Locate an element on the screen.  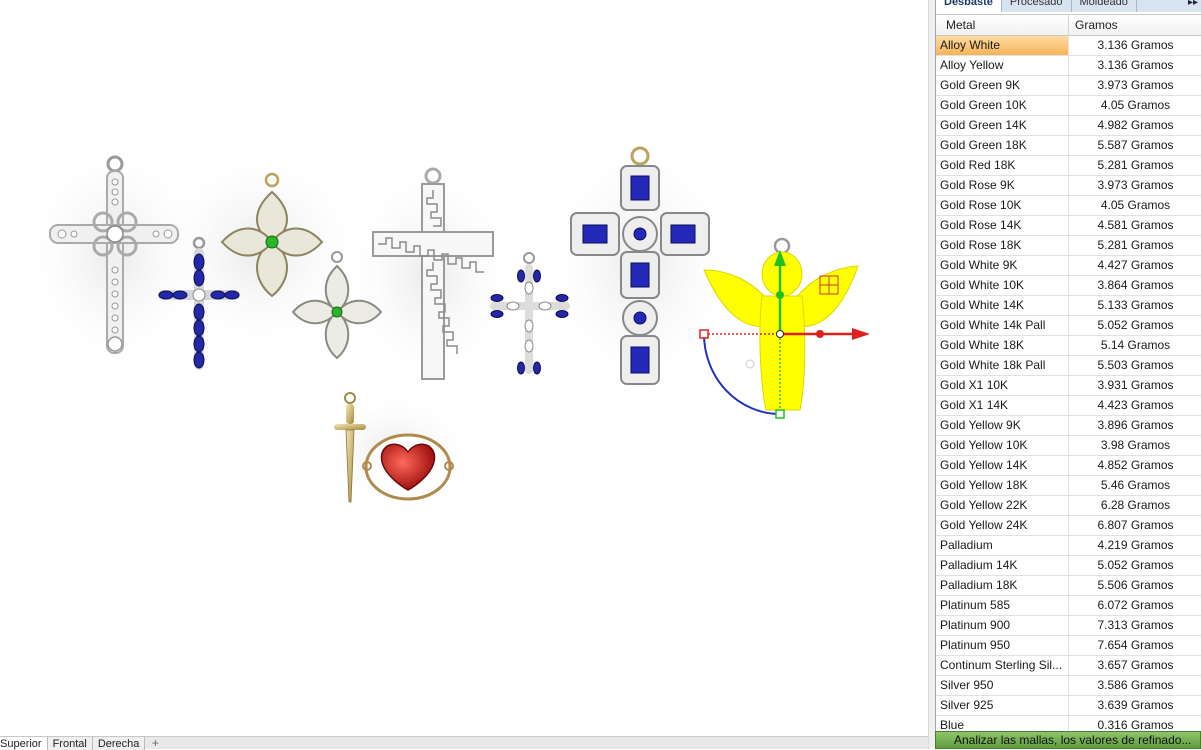
table-row: Gold Yellow 18K 5.46 Gramos is located at coordinates (1068, 486).